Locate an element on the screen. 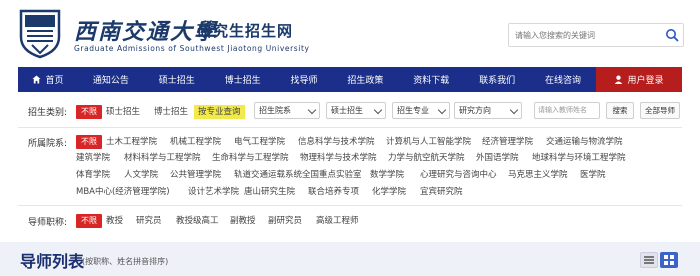 The height and width of the screenshot is (276, 700). department-option: 心理研究与咨询中心 is located at coordinates (458, 175).